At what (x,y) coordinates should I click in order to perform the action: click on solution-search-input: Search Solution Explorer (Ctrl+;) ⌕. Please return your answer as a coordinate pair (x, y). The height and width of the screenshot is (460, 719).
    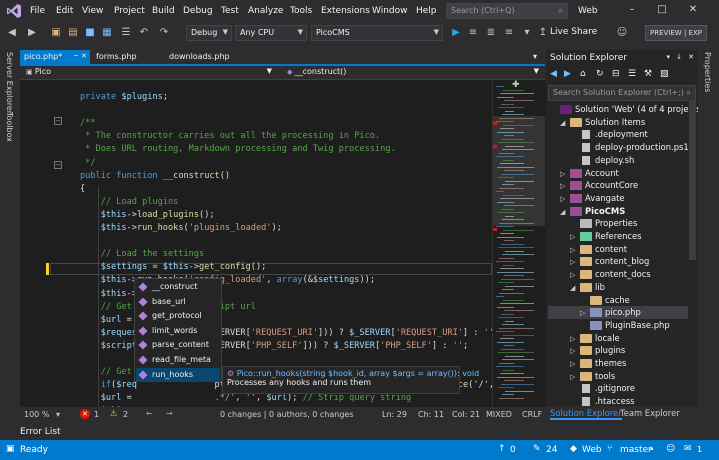
    Looking at the image, I should click on (622, 93).